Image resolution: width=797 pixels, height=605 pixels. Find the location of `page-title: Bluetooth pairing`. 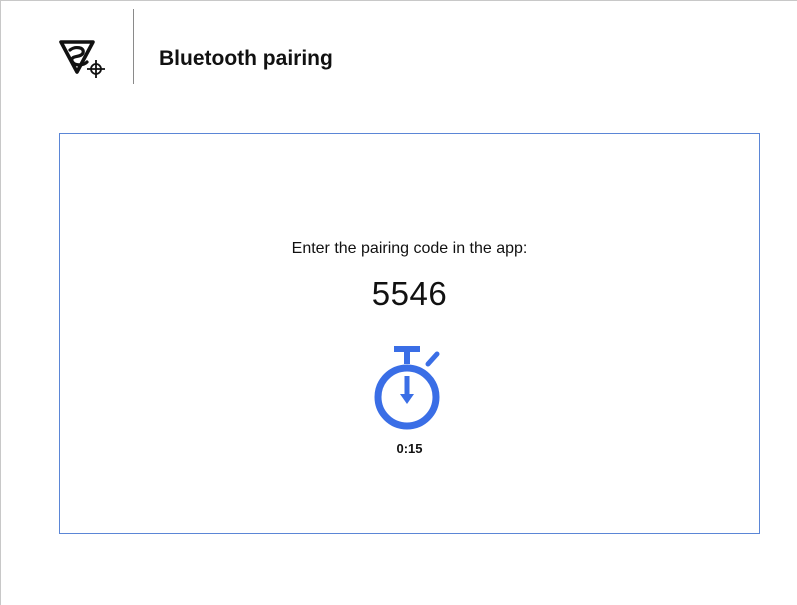

page-title: Bluetooth pairing is located at coordinates (246, 58).